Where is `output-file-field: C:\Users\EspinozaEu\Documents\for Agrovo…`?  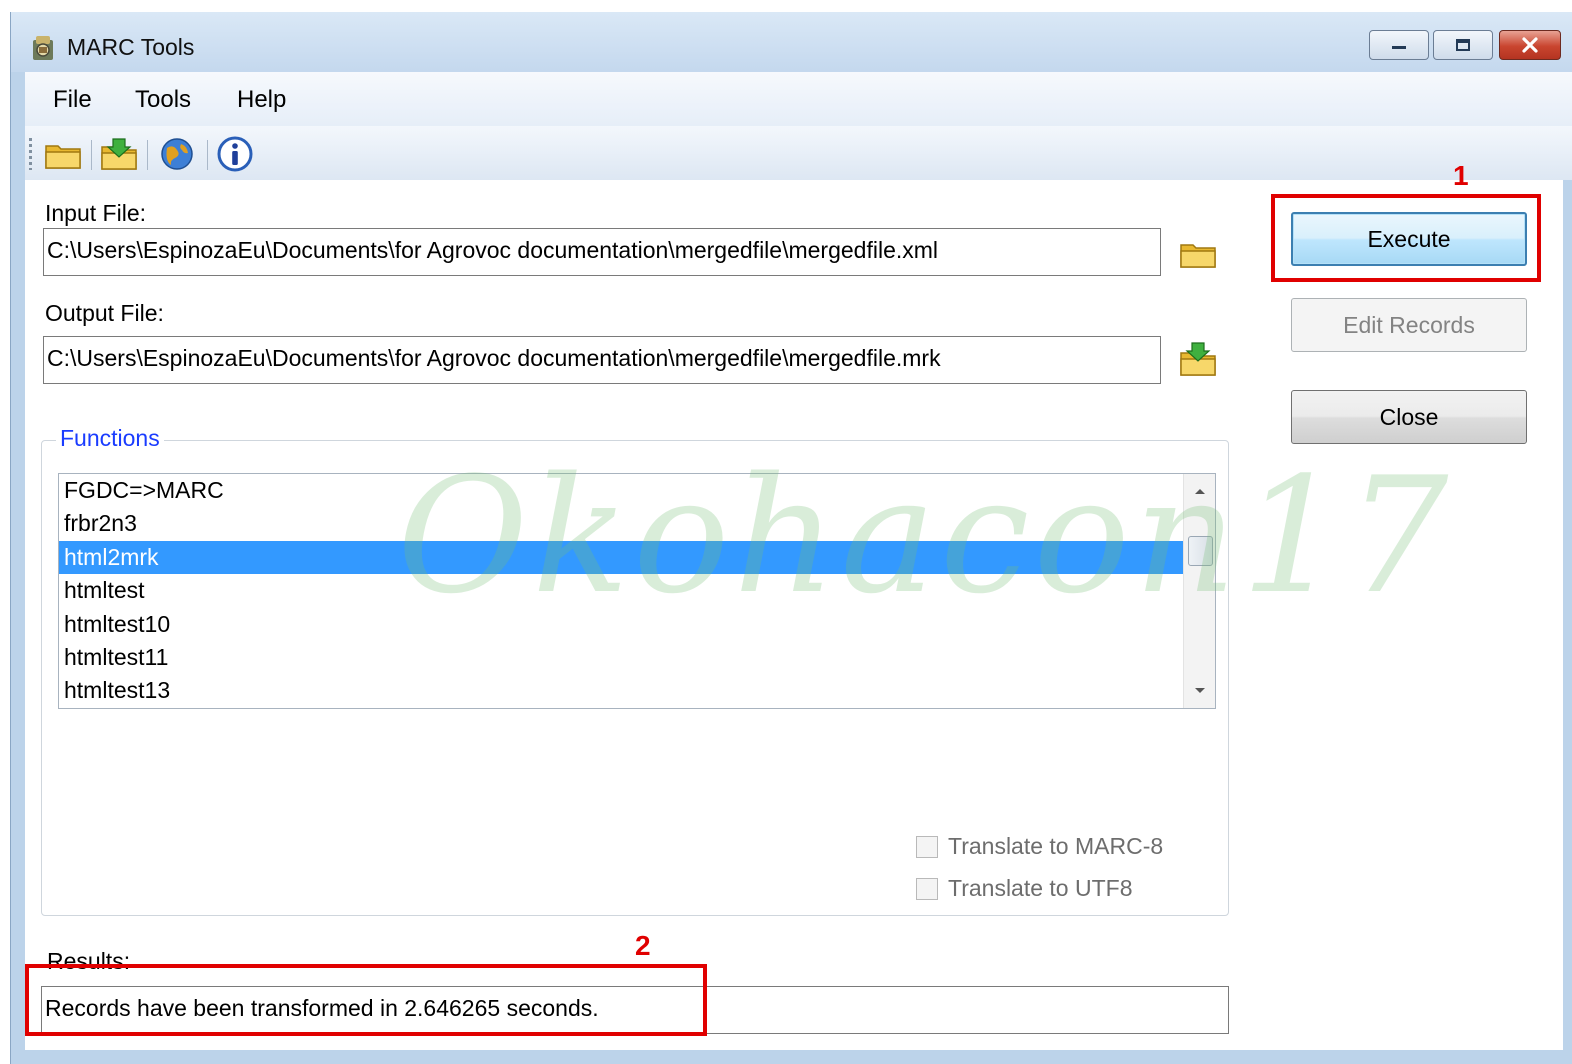
output-file-field: C:\Users\EspinozaEu\Documents\for Agrovo… is located at coordinates (602, 360).